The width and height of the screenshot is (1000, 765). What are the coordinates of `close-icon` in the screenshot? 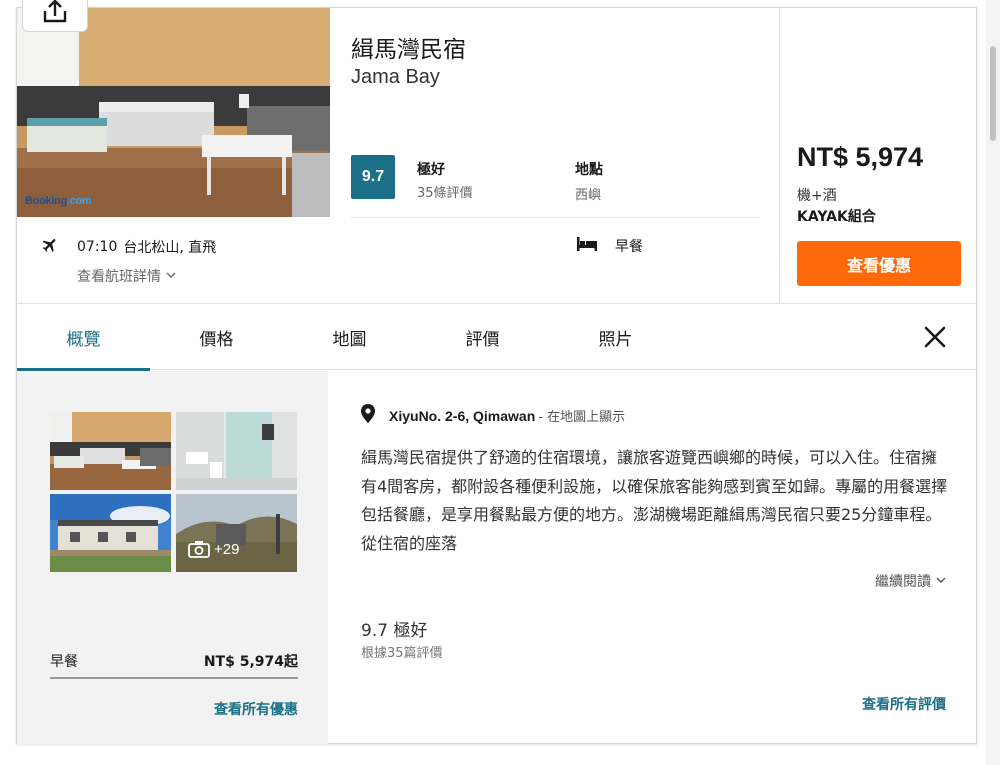 It's located at (935, 337).